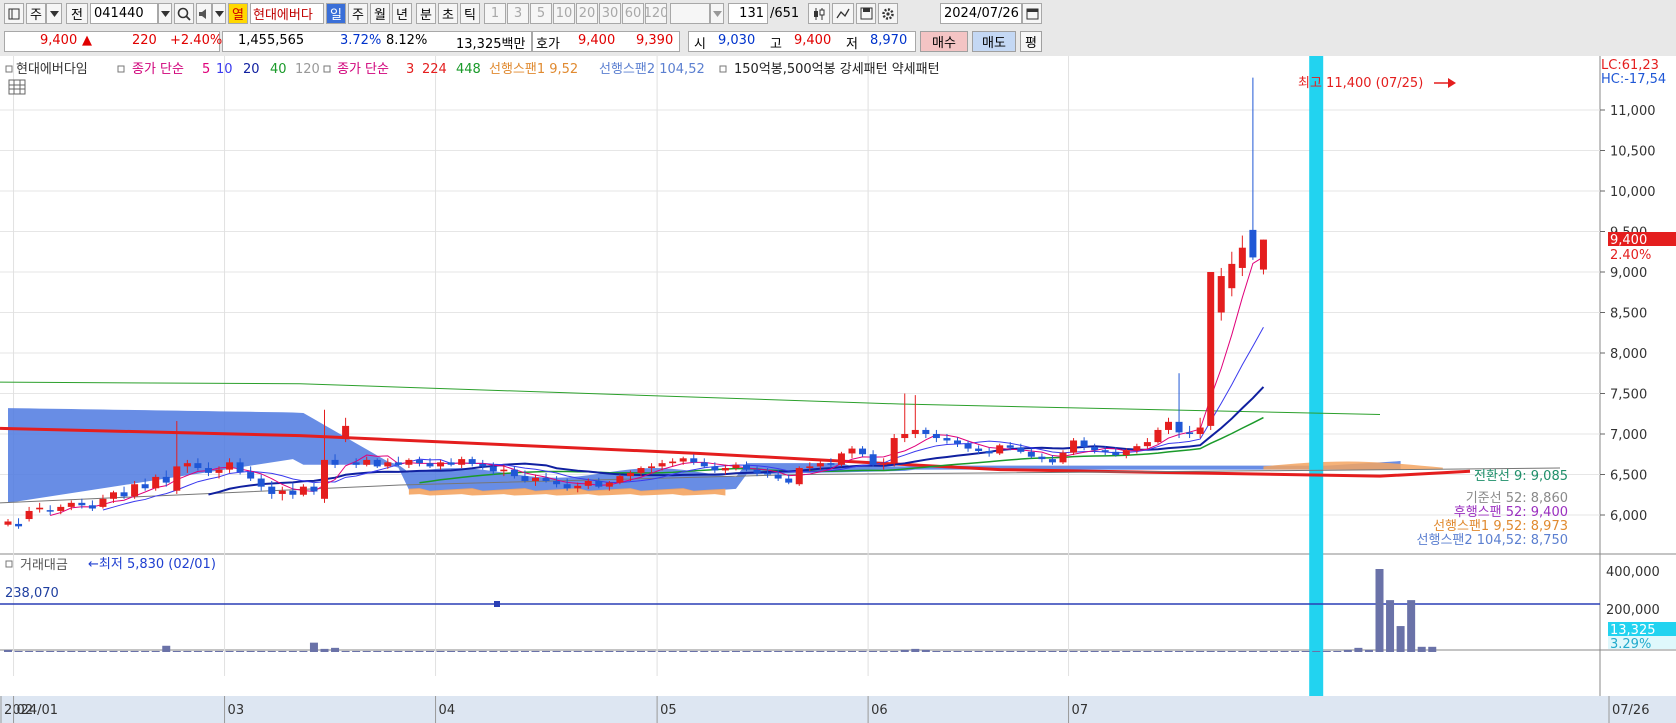 This screenshot has width=1676, height=723. What do you see at coordinates (518, 13) in the screenshot?
I see `interval-button: 3` at bounding box center [518, 13].